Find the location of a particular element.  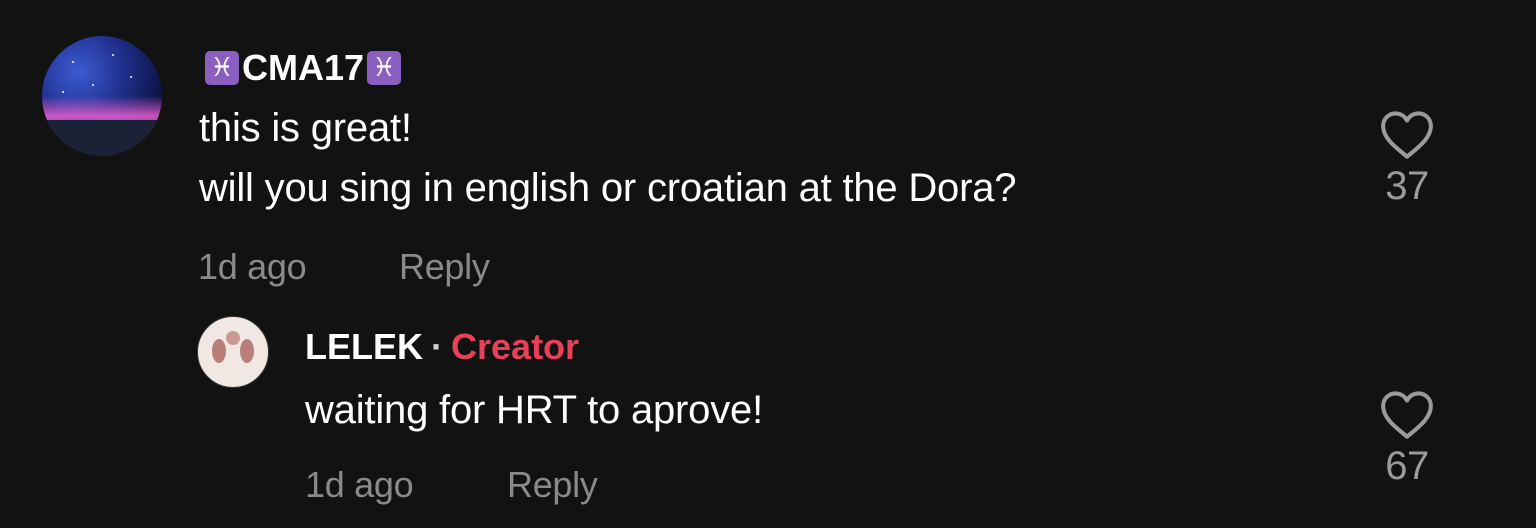

creator-badge: Creator is located at coordinates (515, 346).